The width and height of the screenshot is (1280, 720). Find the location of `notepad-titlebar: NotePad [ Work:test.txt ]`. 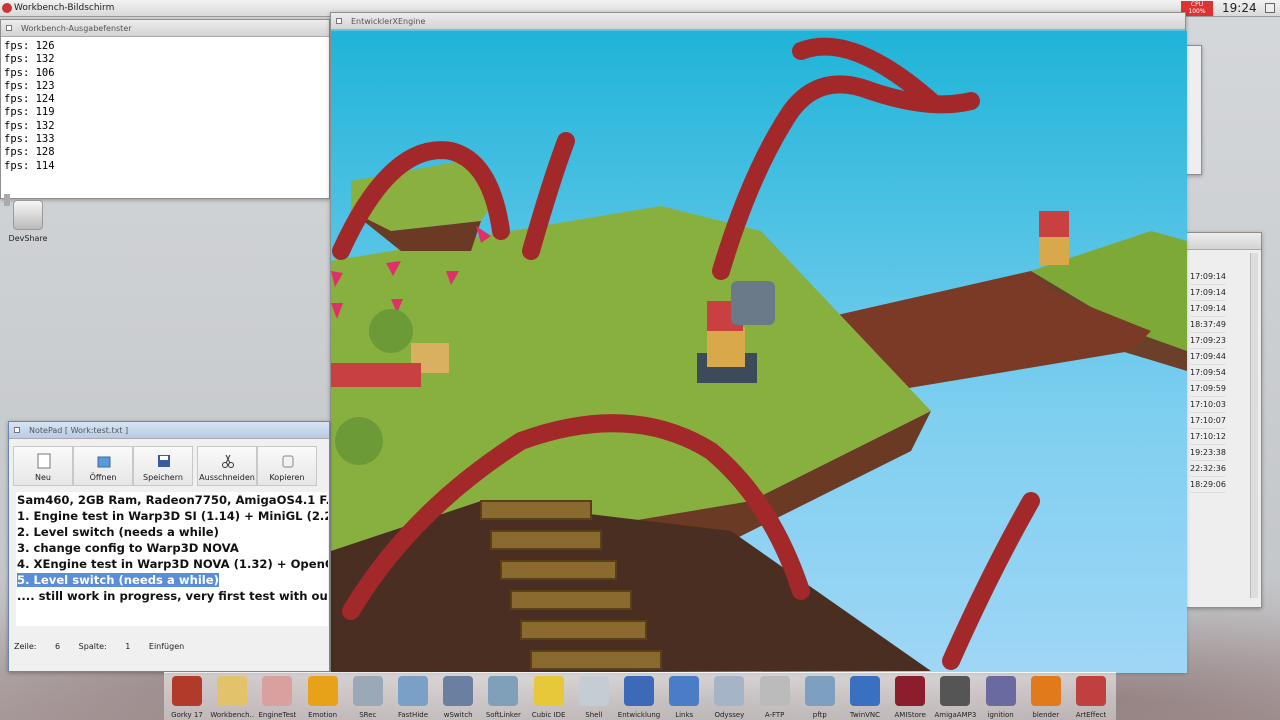

notepad-titlebar: NotePad [ Work:test.txt ] is located at coordinates (169, 430).